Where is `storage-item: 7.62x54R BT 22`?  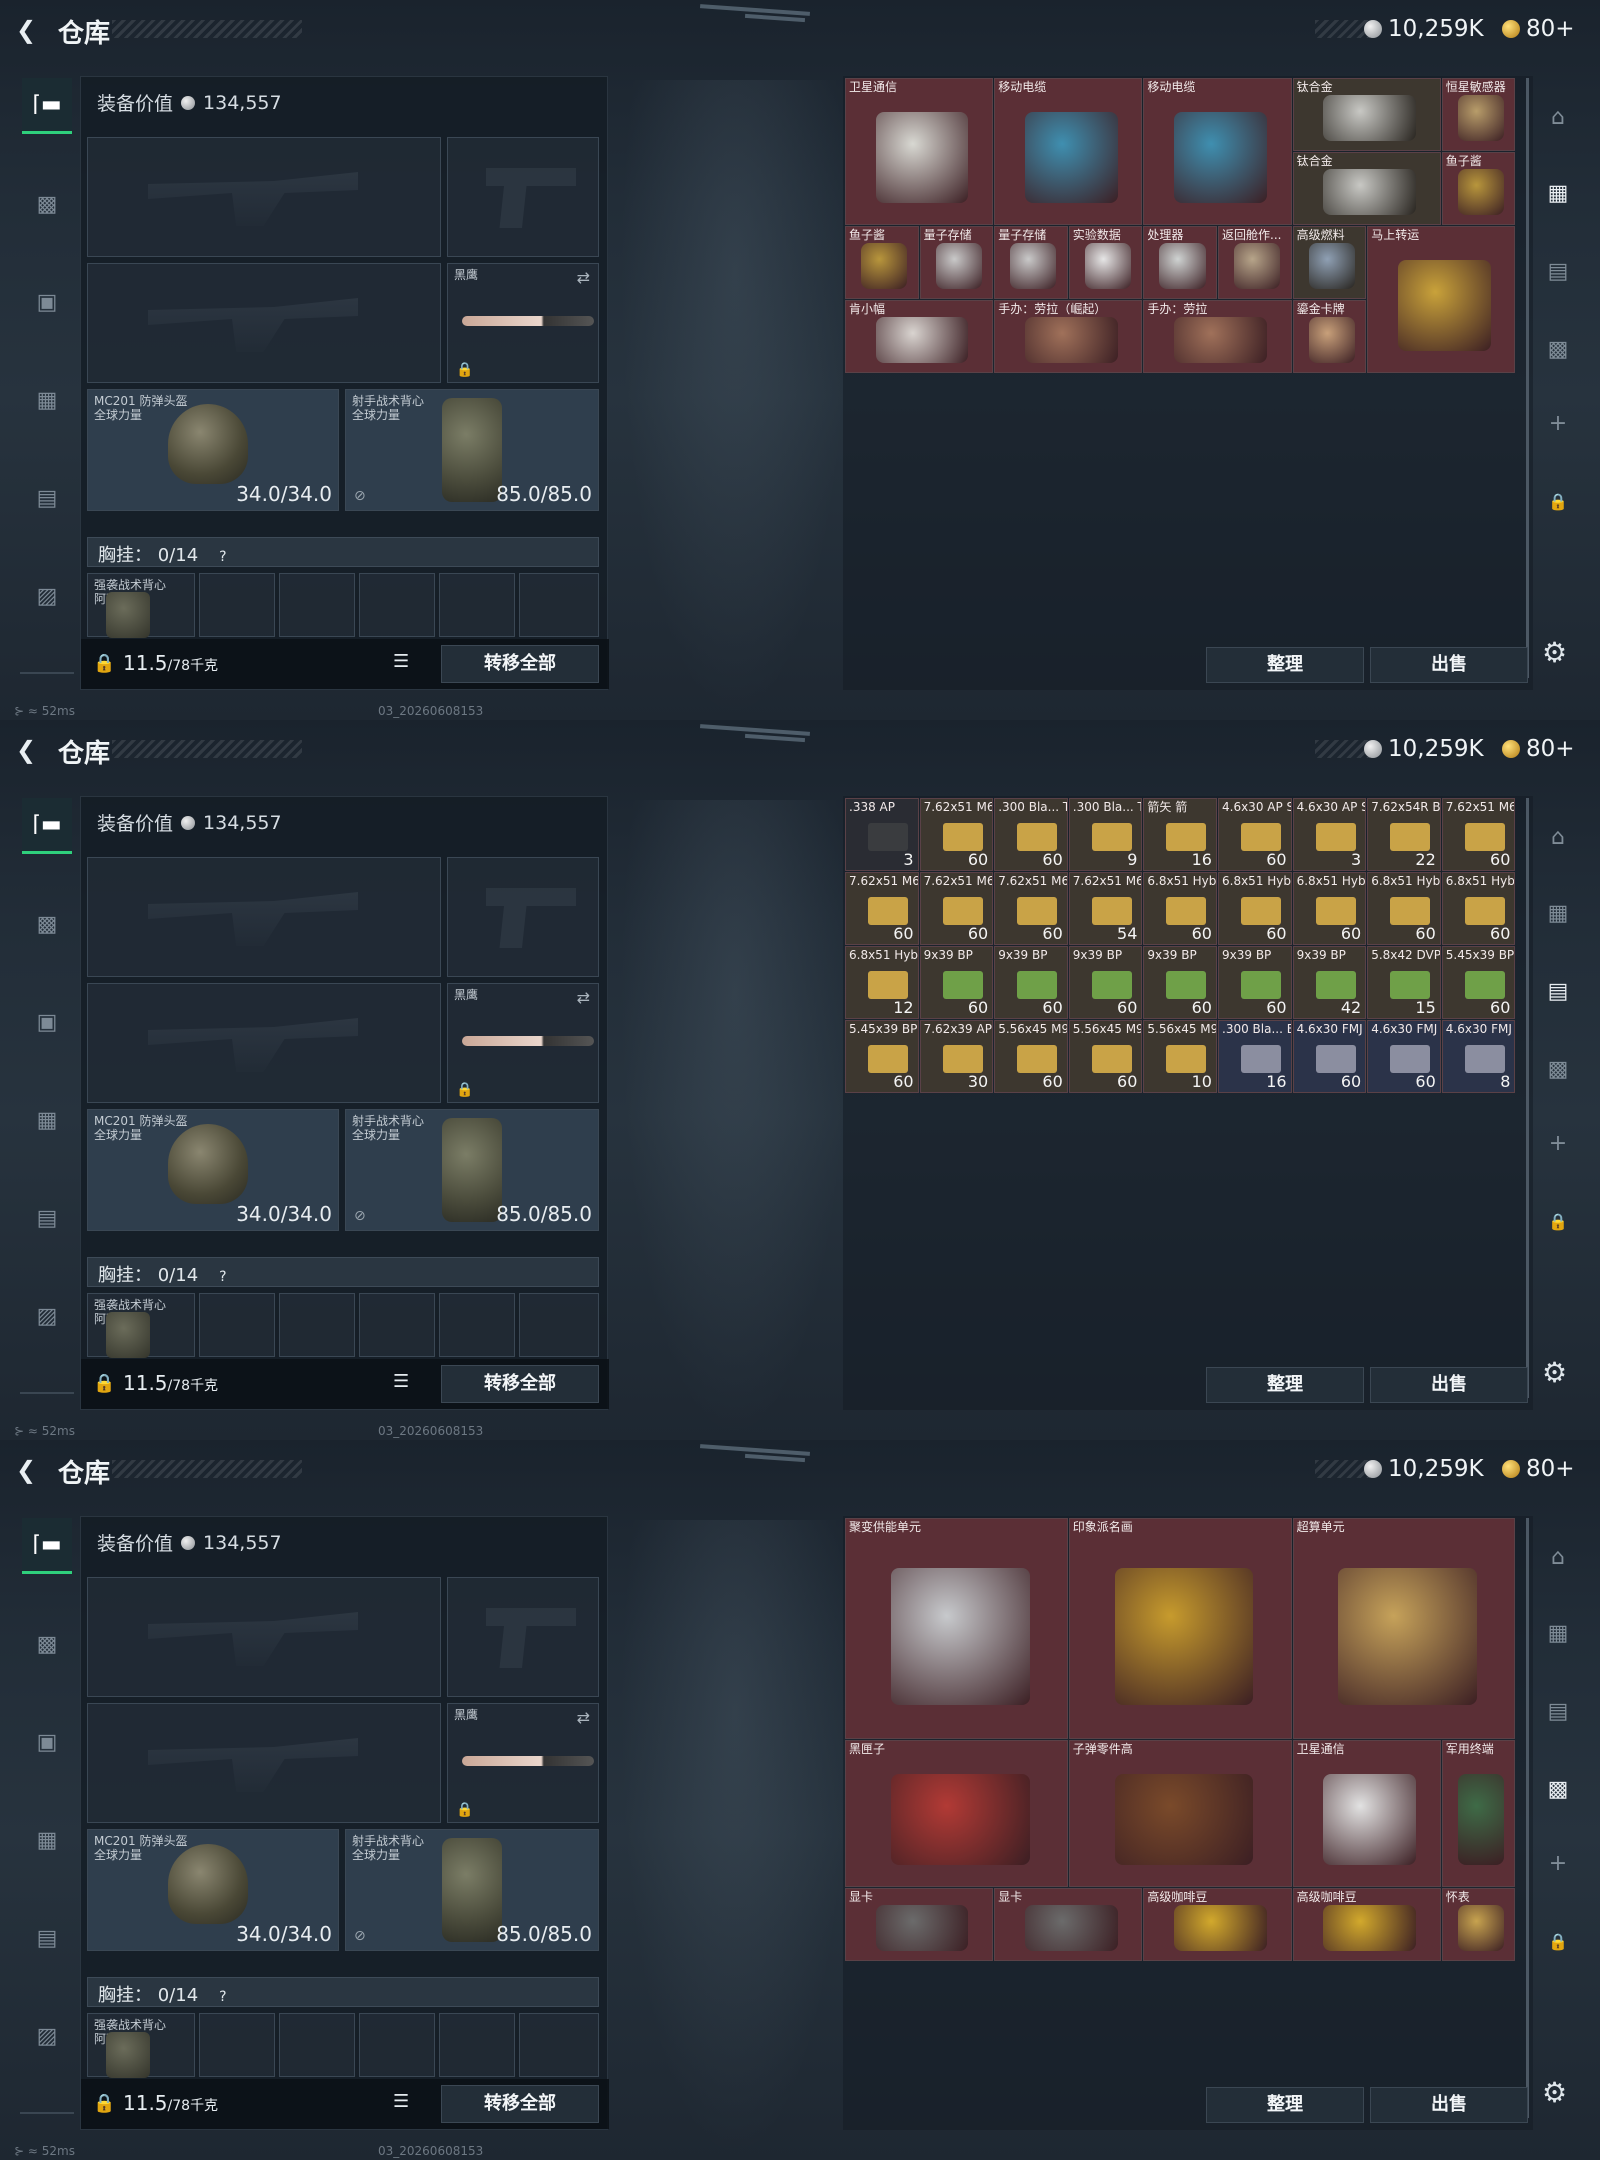
storage-item: 7.62x54R BT 22 is located at coordinates (1404, 834).